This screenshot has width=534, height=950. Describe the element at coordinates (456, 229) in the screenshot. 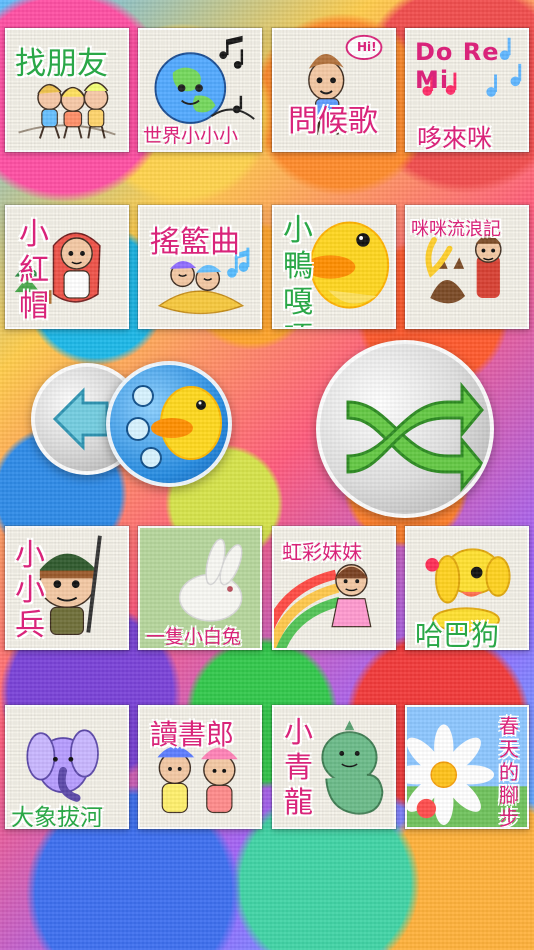

I see `tile-label: 咪咪流浪記` at that location.